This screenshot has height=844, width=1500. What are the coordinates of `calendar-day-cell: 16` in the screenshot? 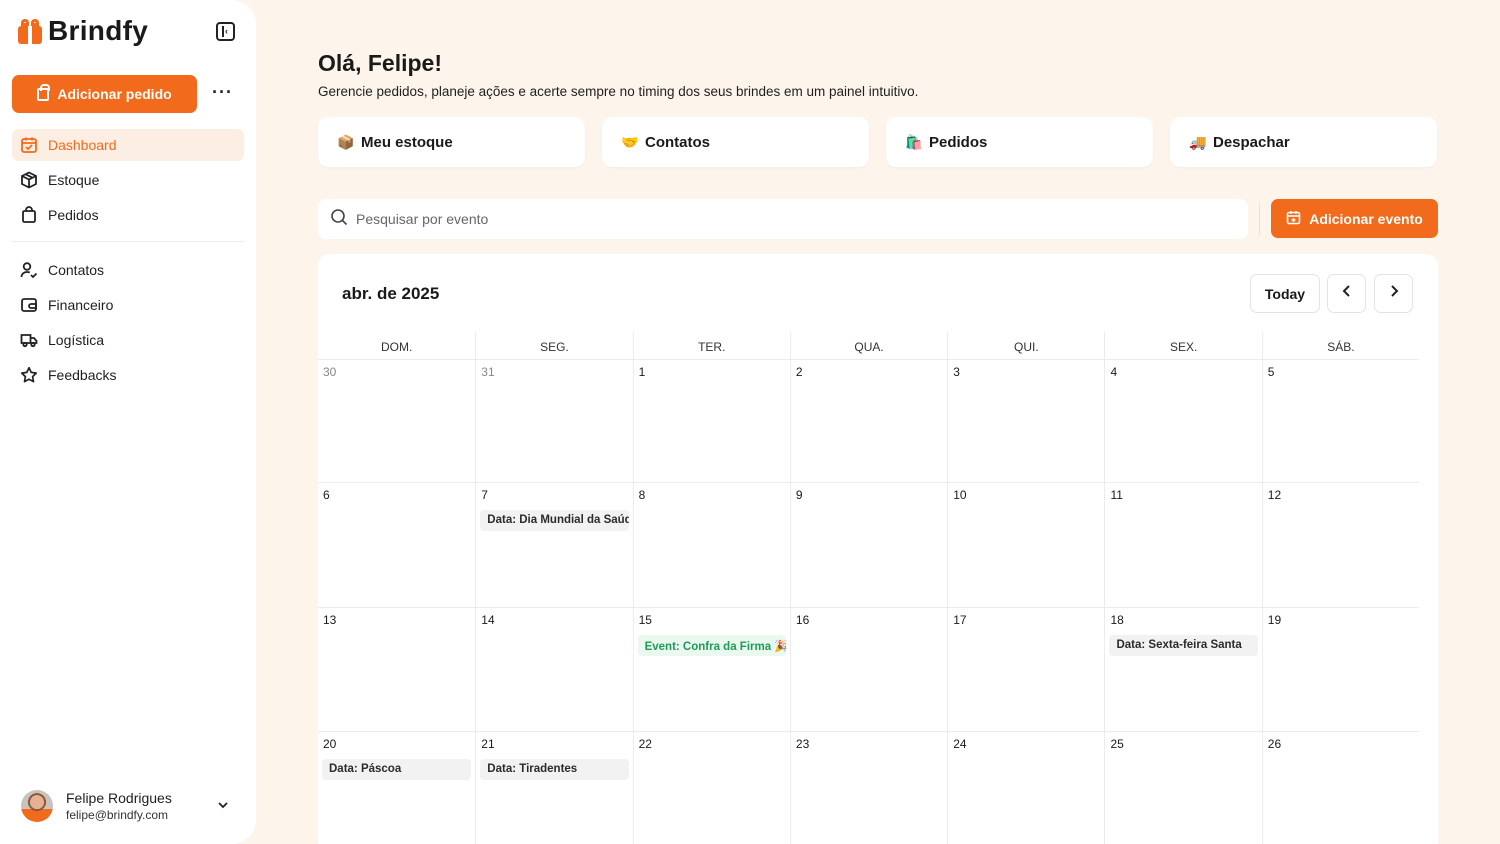 It's located at (868, 669).